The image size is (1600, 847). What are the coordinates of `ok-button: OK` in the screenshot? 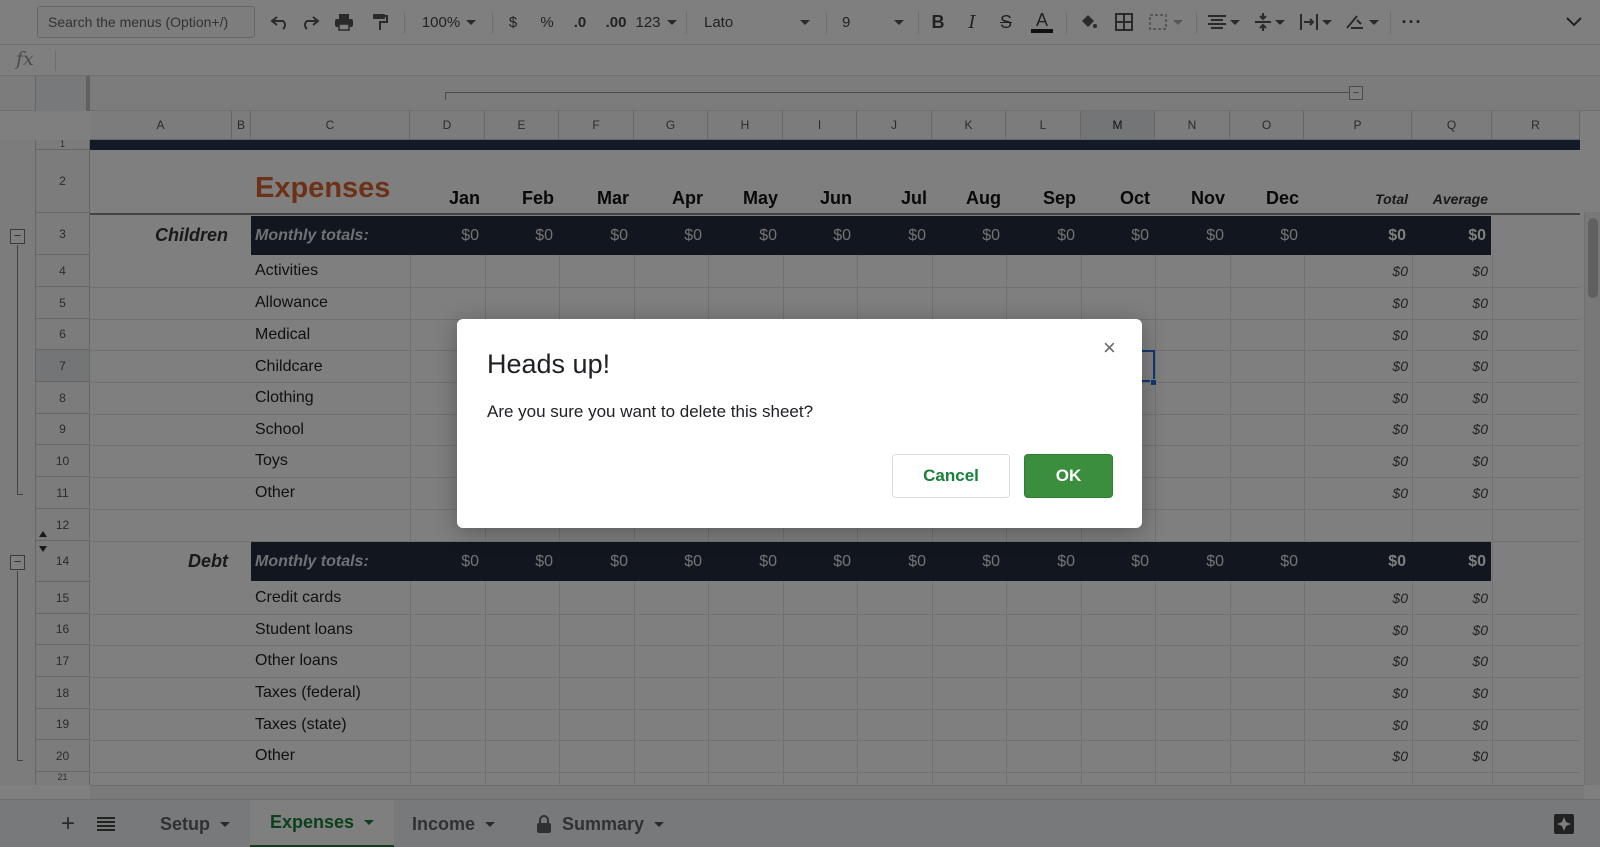 It's located at (1068, 476).